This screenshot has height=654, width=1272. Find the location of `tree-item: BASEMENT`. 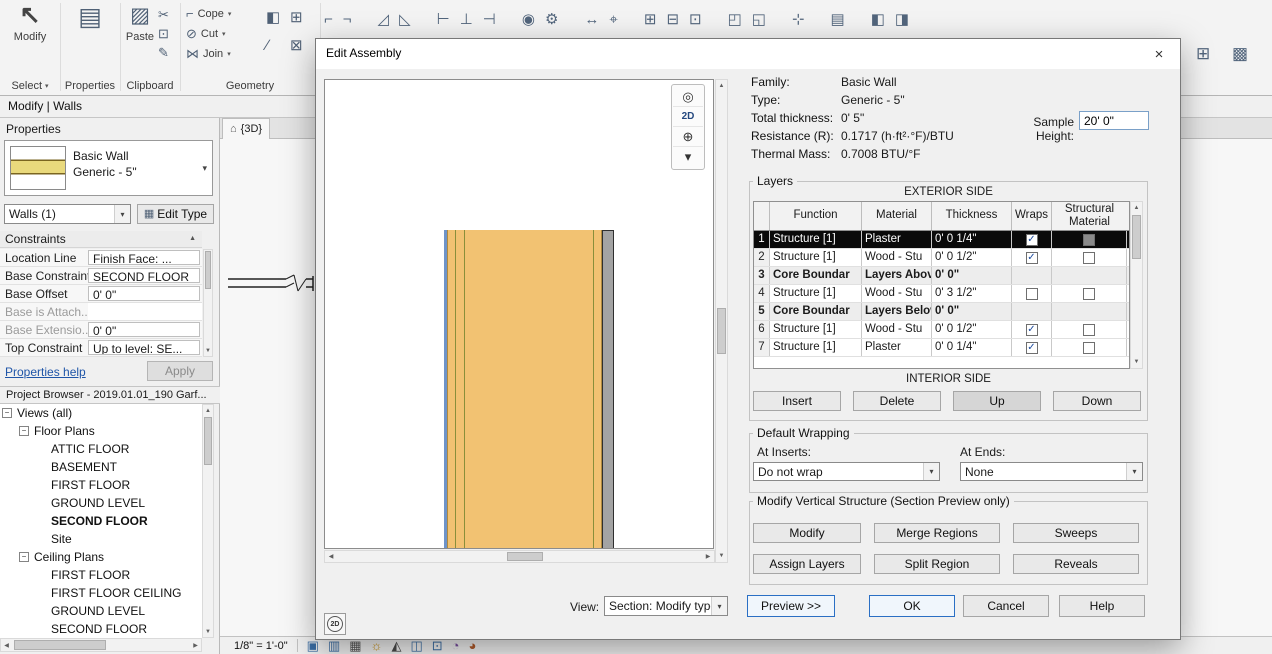

tree-item: BASEMENT is located at coordinates (101, 467).